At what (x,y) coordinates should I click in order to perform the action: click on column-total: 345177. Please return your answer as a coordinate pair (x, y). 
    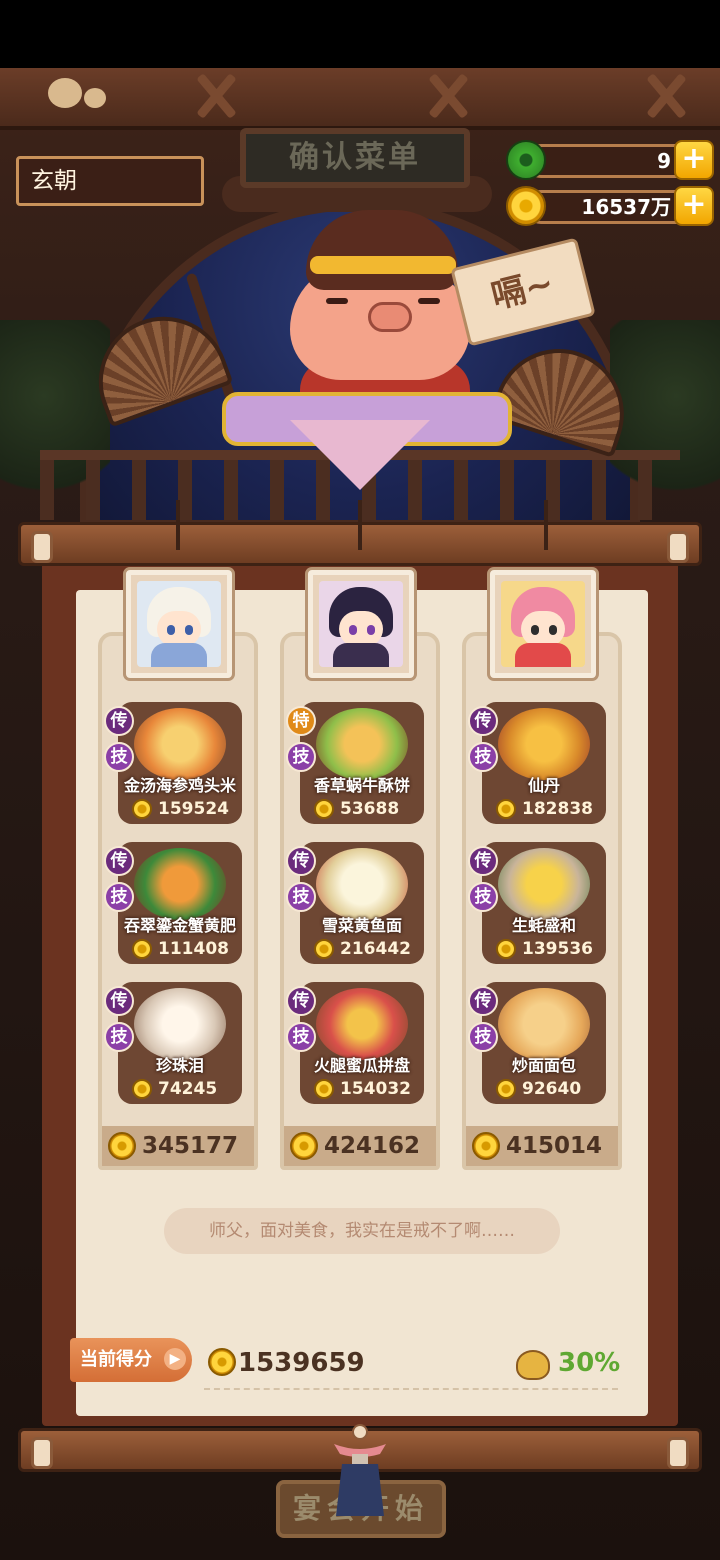
    Looking at the image, I should click on (178, 1146).